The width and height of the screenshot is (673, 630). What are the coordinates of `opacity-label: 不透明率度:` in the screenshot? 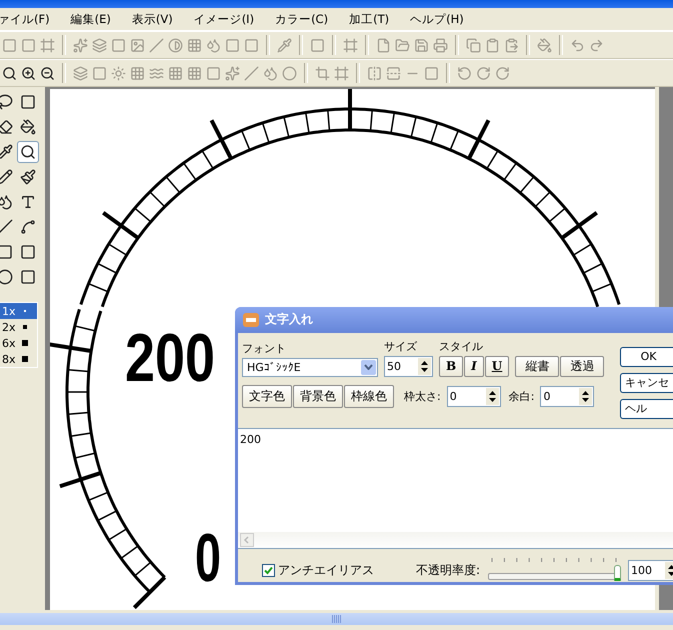 It's located at (448, 570).